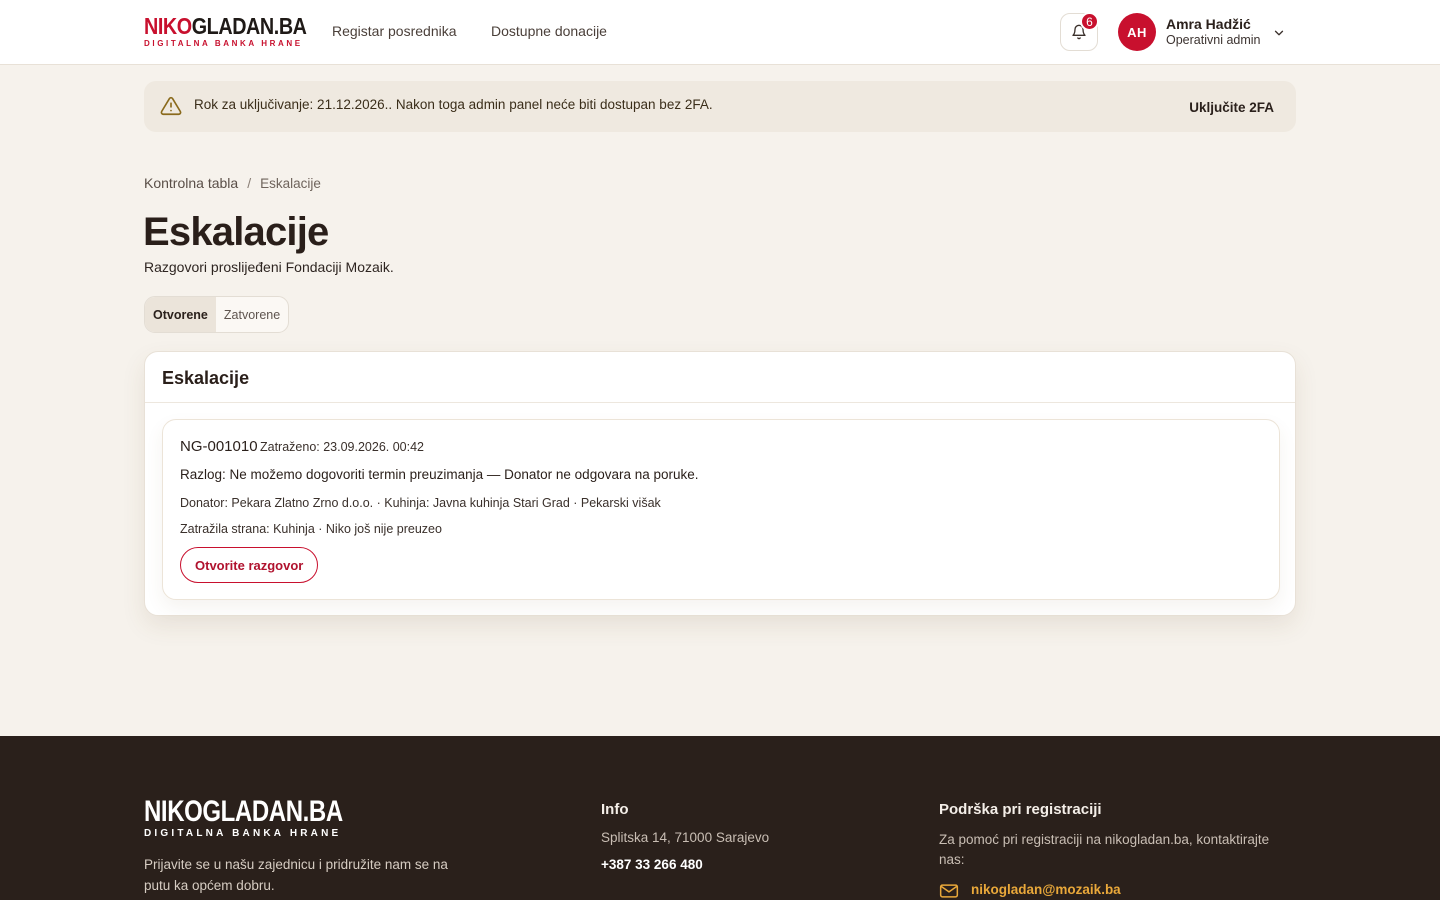 The height and width of the screenshot is (900, 1440). What do you see at coordinates (191, 183) in the screenshot?
I see `breadcrumb-home-link: Kontrolna tabla` at bounding box center [191, 183].